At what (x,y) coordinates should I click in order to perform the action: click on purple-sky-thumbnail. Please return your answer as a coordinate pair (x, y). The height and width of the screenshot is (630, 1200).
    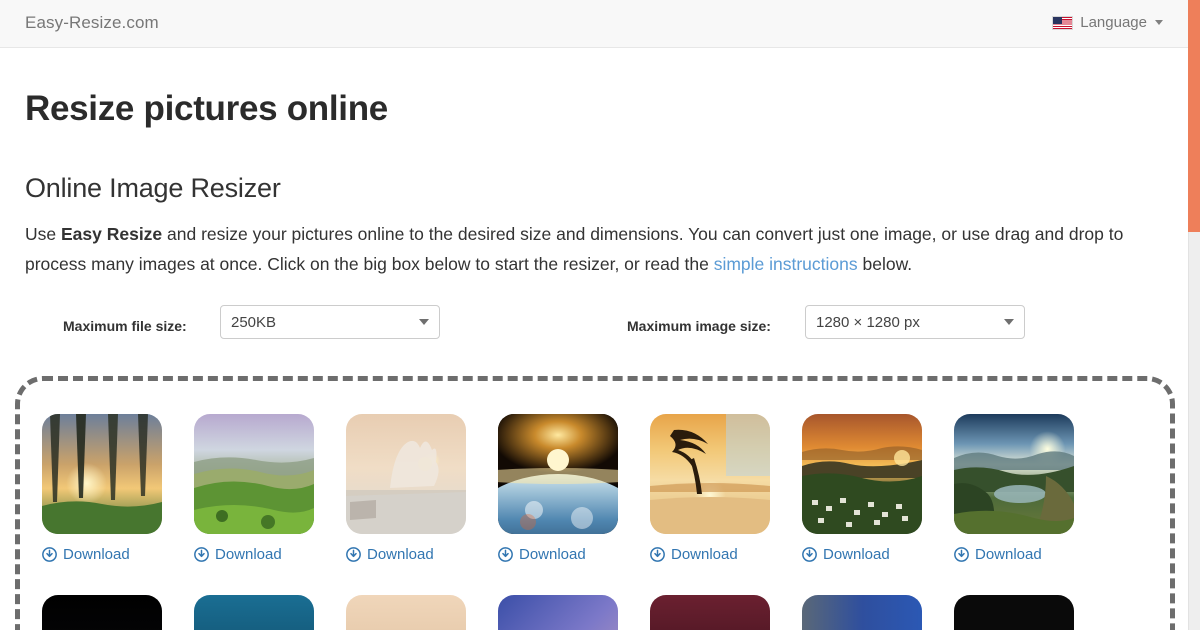
    Looking at the image, I should click on (558, 612).